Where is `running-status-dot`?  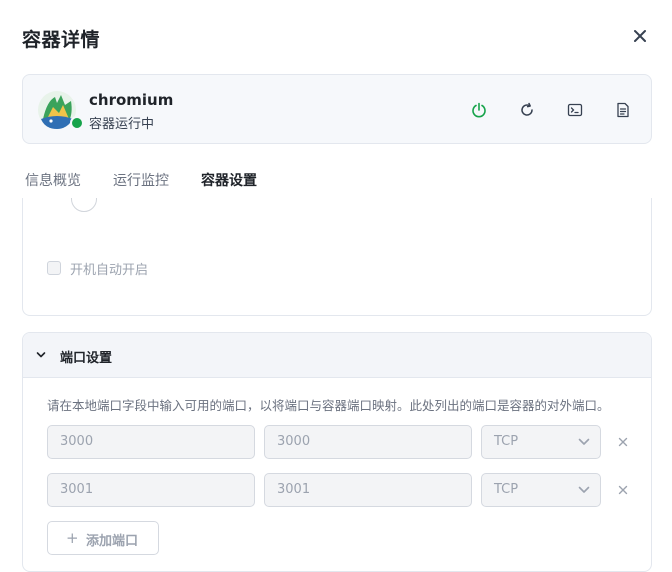 running-status-dot is located at coordinates (77, 123).